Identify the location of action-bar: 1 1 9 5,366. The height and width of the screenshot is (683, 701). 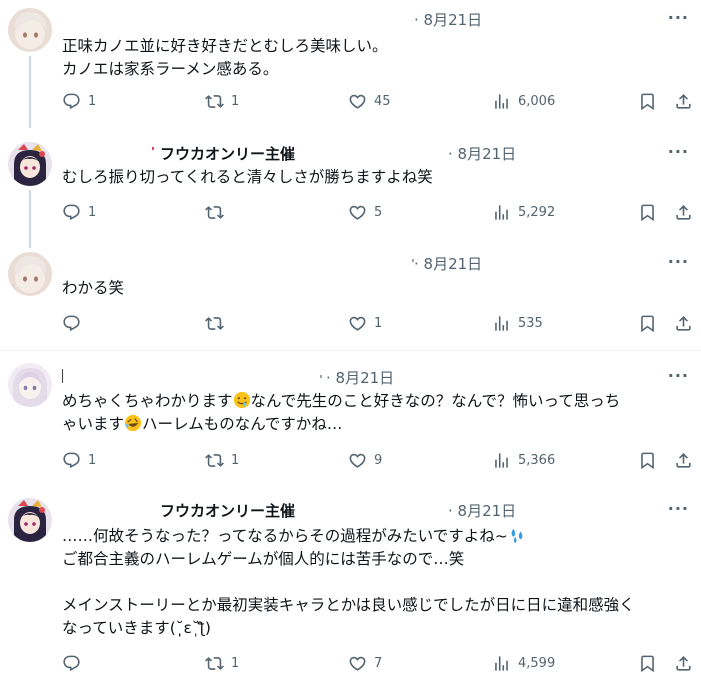
(374, 462).